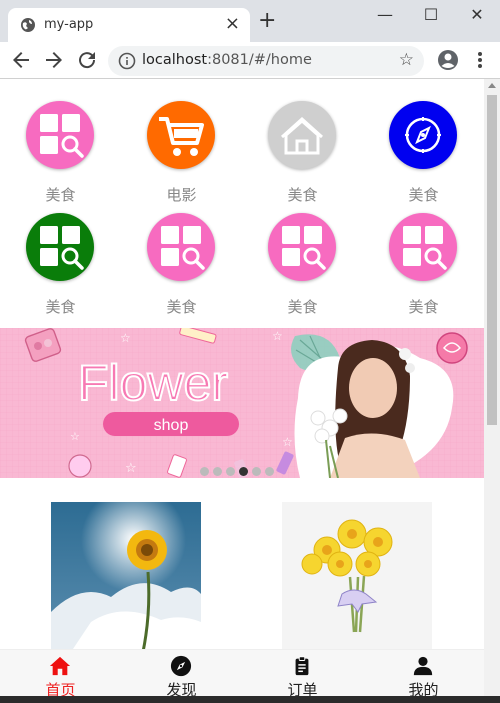 The width and height of the screenshot is (500, 703). I want to click on category-item: 电影, so click(181, 141).